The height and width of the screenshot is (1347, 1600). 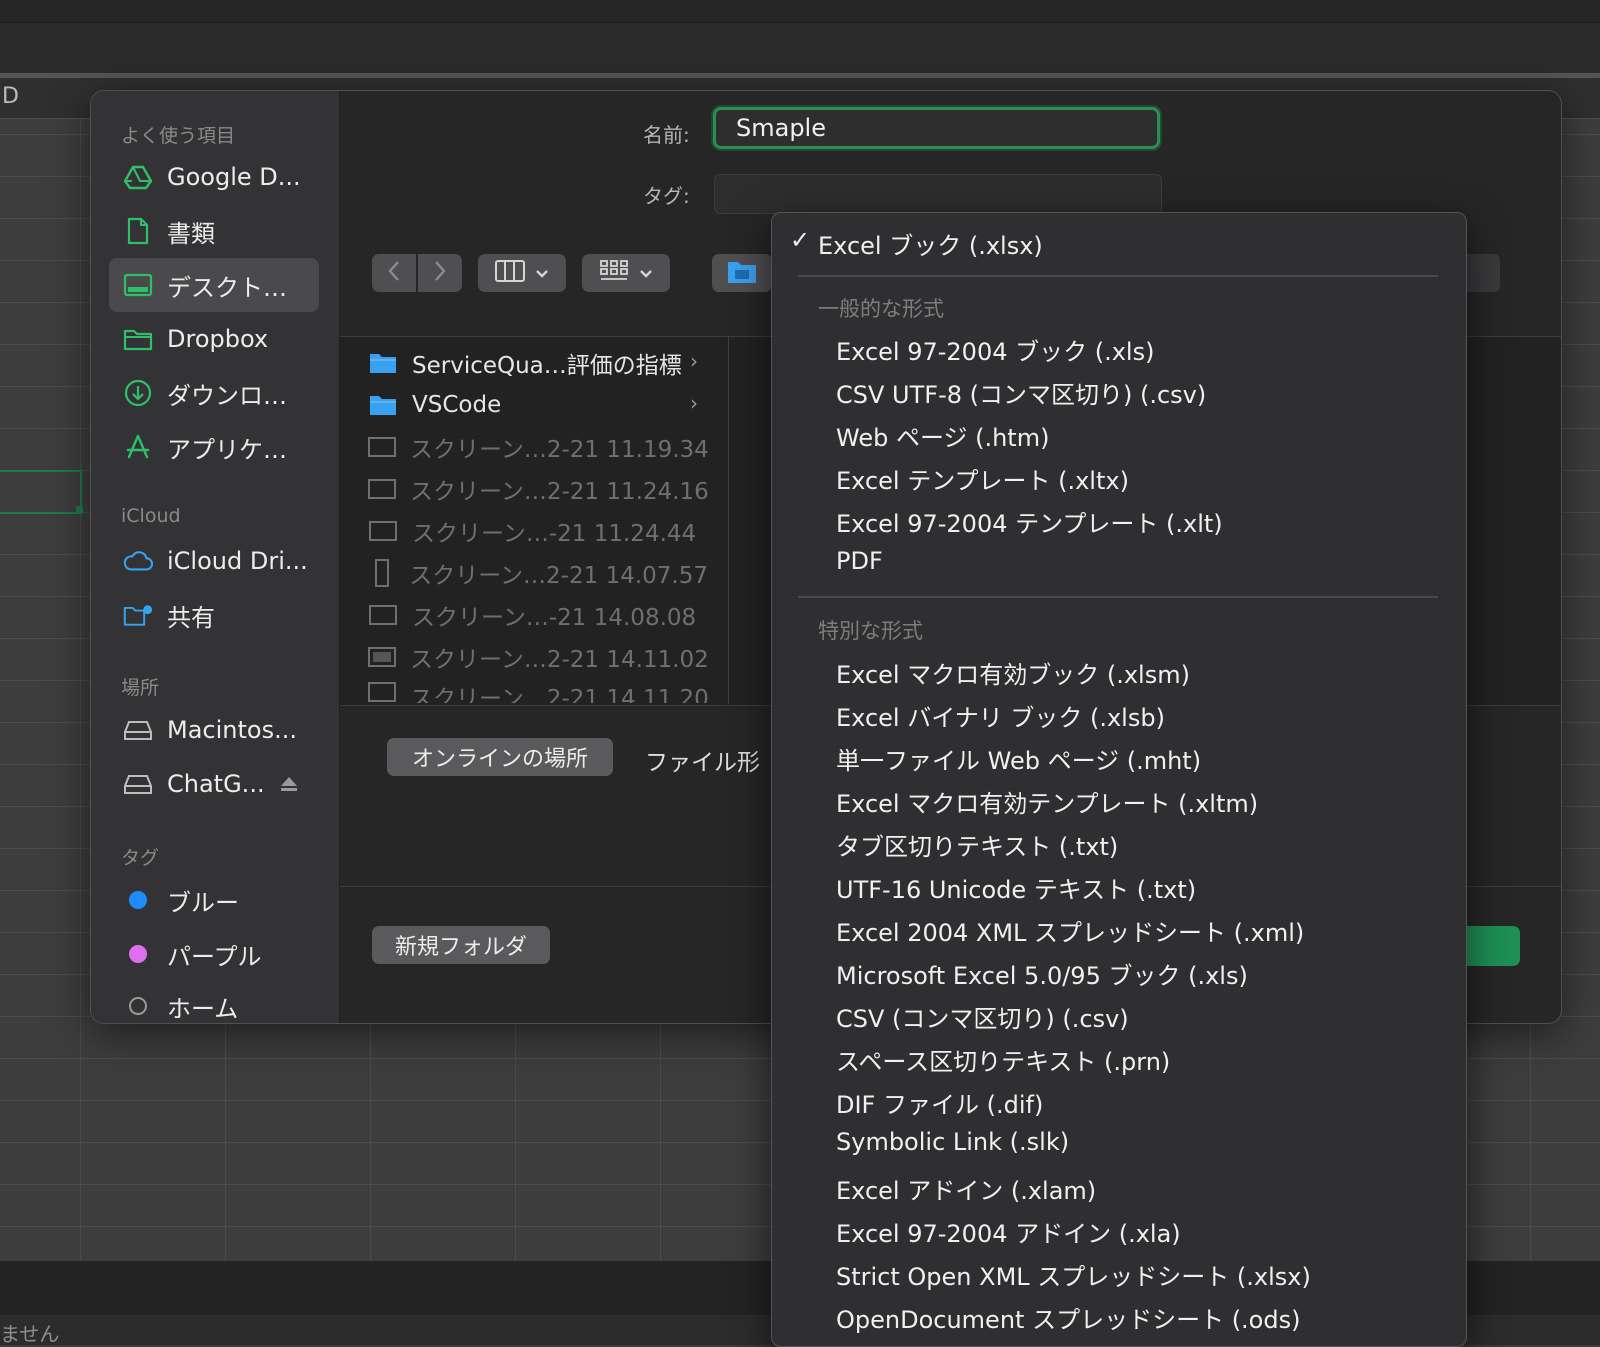 I want to click on sidebar-item-dropbox: Dropbox, so click(x=214, y=339).